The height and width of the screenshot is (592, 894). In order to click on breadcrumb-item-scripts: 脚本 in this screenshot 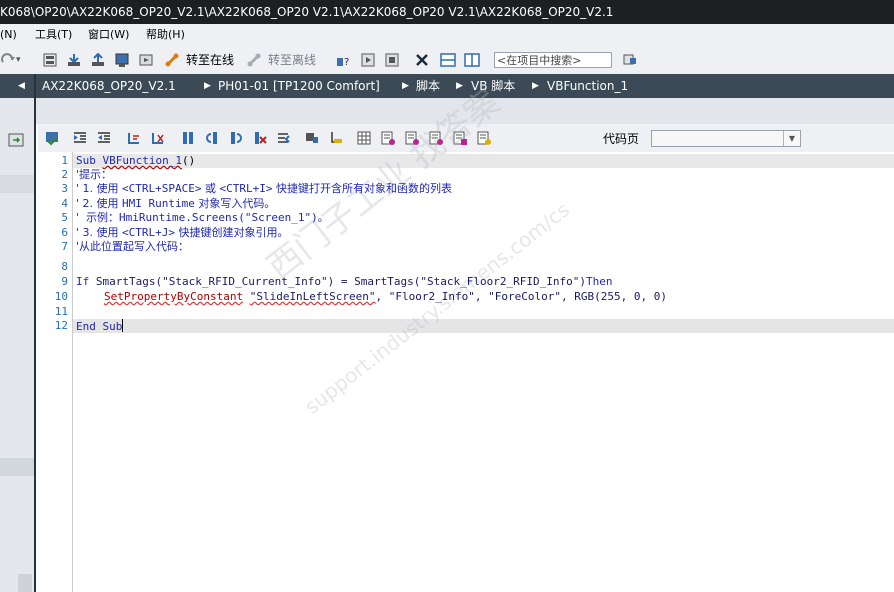, I will do `click(428, 86)`.